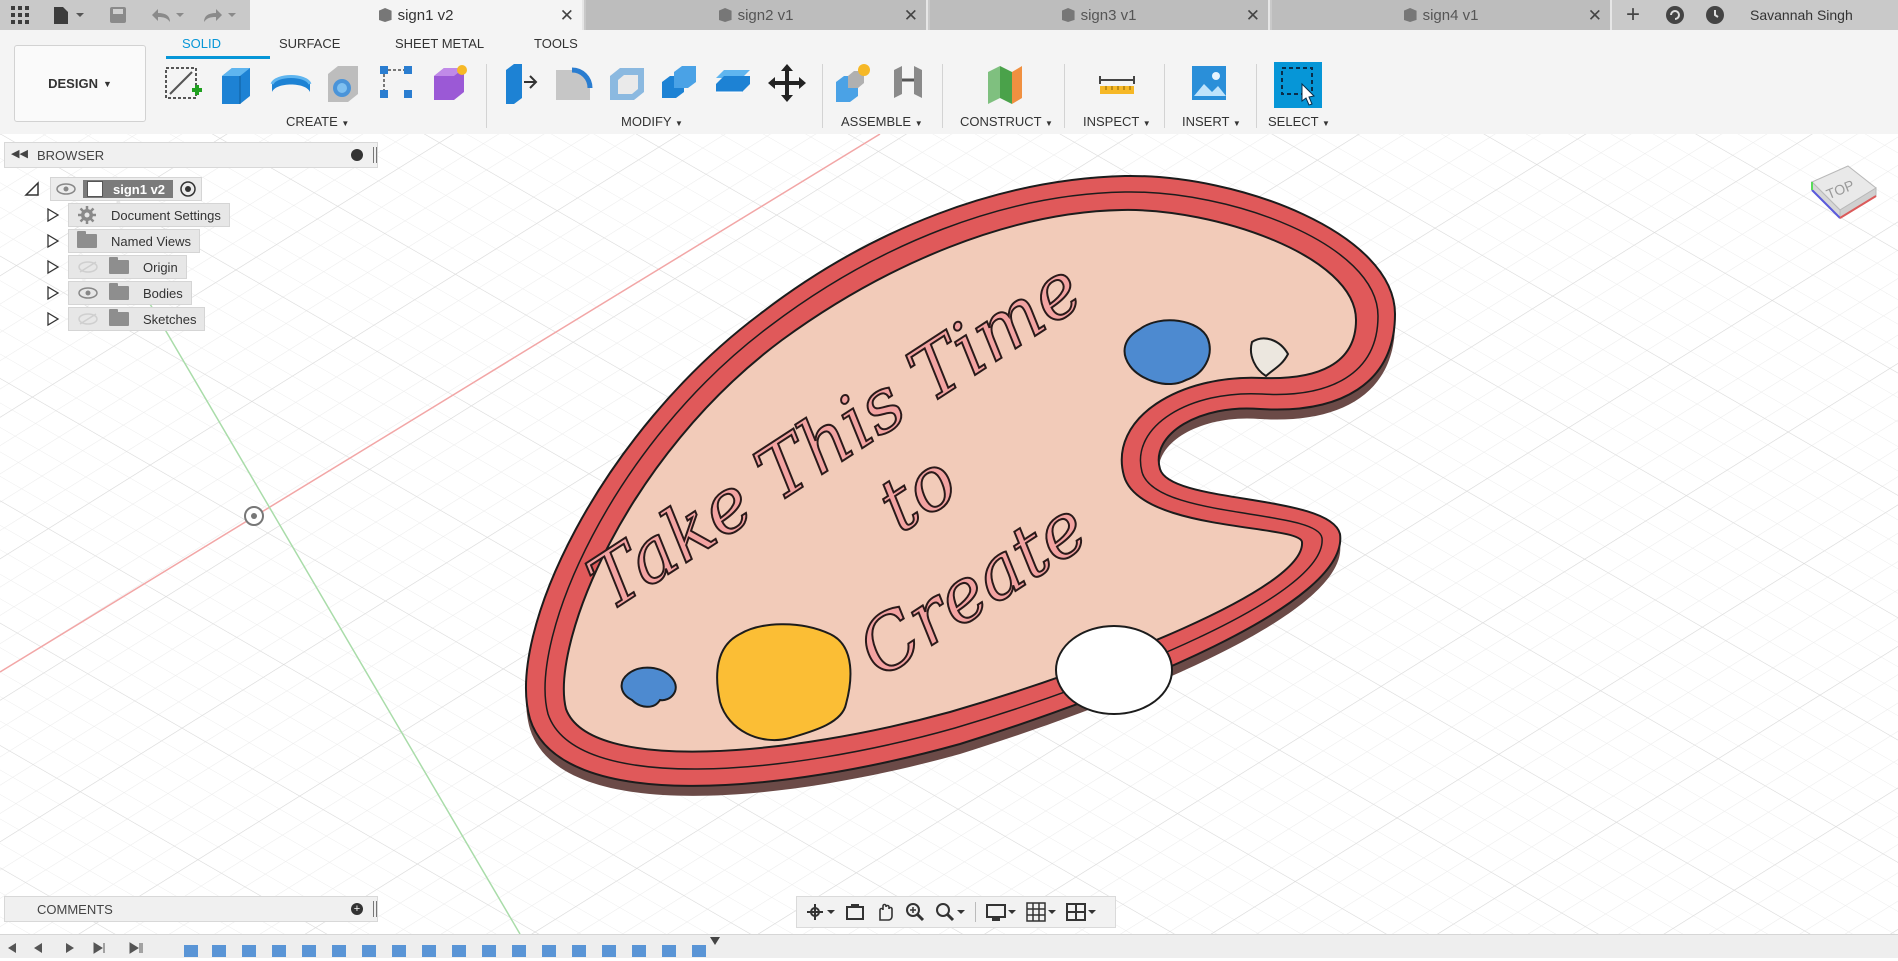  Describe the element at coordinates (191, 909) in the screenshot. I see `comments-panel-header: COMMENTS +` at that location.